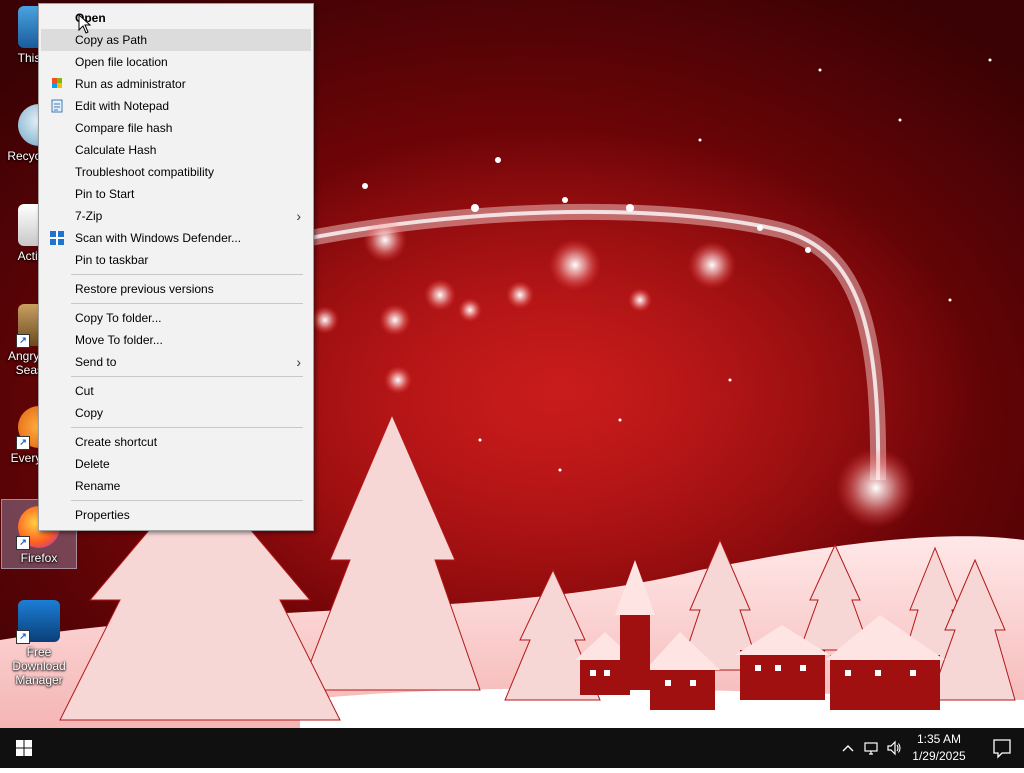 This screenshot has width=1024, height=773. I want to click on menu-item-calculate-hash: Calculate Hash, so click(176, 150).